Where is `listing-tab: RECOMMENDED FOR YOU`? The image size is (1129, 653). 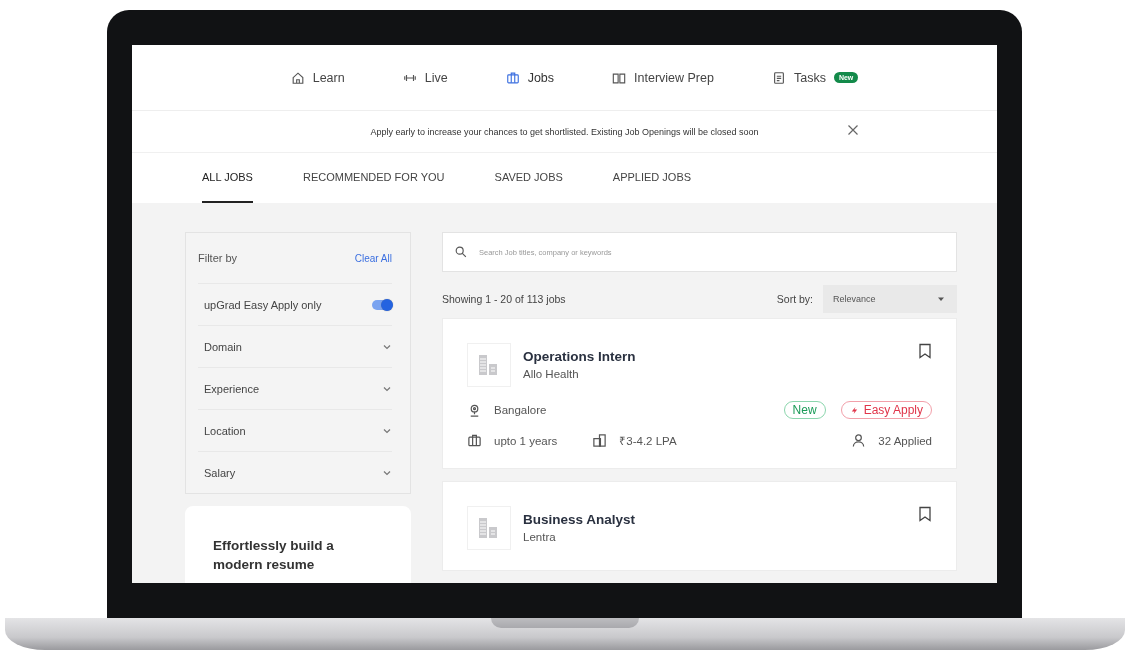
listing-tab: RECOMMENDED FOR YOU is located at coordinates (373, 178).